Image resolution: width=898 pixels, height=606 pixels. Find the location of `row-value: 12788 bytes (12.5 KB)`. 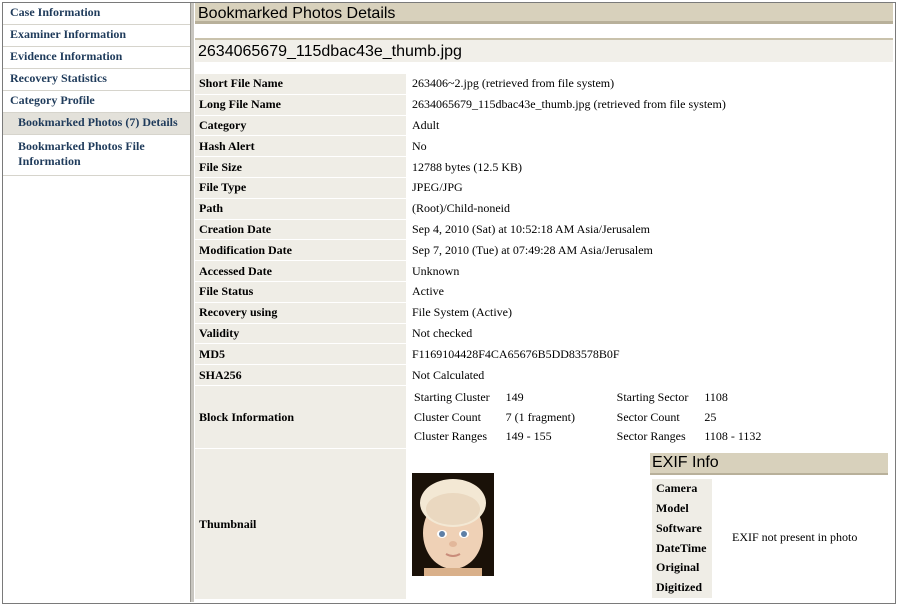

row-value: 12788 bytes (12.5 KB) is located at coordinates (649, 167).